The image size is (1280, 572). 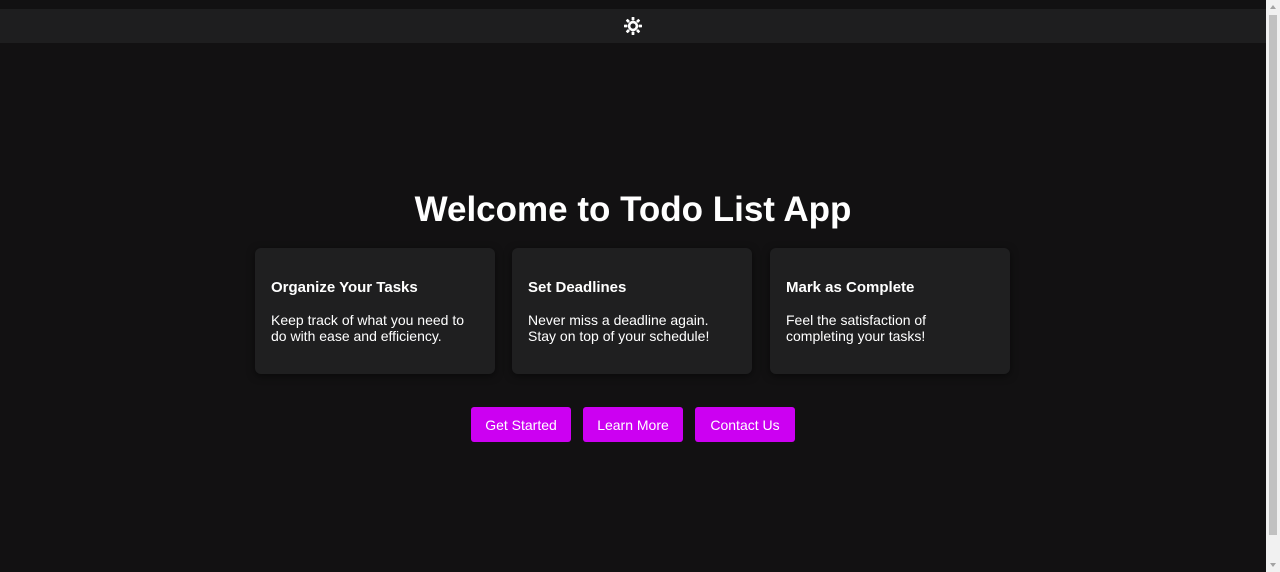 What do you see at coordinates (633, 424) in the screenshot?
I see `learn-more-button: Learn More` at bounding box center [633, 424].